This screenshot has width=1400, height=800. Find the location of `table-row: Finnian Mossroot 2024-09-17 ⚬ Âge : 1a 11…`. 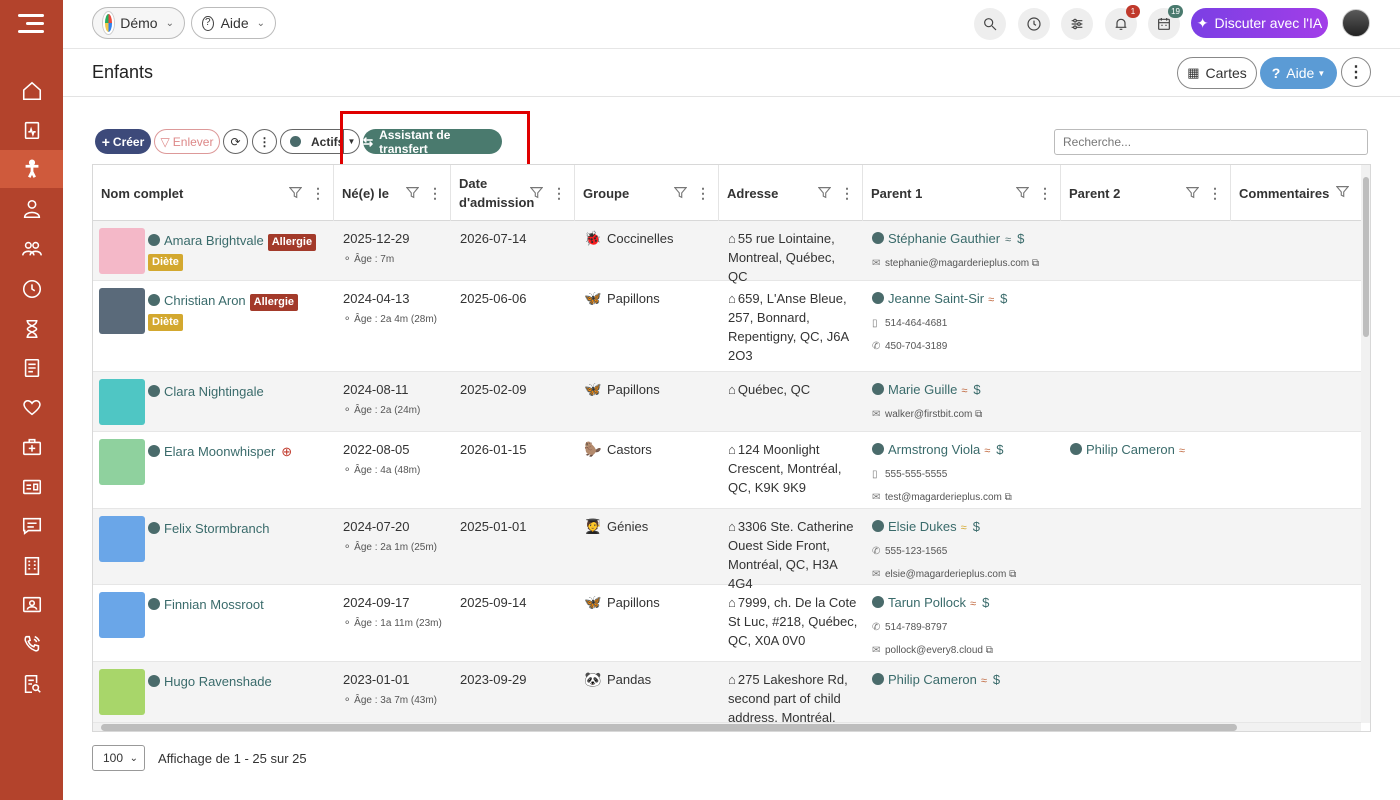

table-row: Finnian Mossroot 2024-09-17 ⚬ Âge : 1a 11… is located at coordinates (727, 623).